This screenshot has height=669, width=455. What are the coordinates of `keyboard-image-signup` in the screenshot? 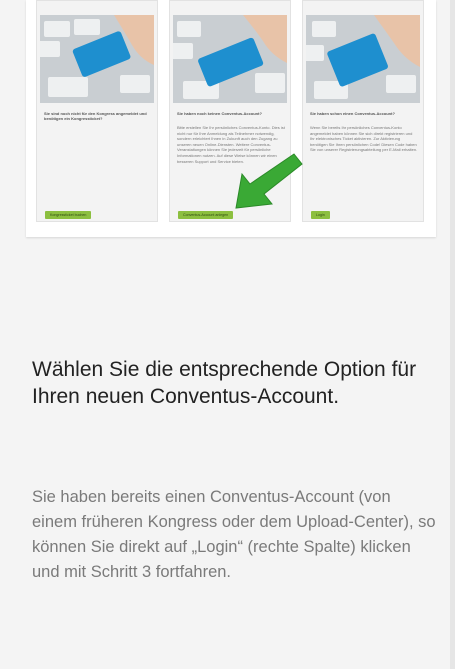 It's located at (230, 59).